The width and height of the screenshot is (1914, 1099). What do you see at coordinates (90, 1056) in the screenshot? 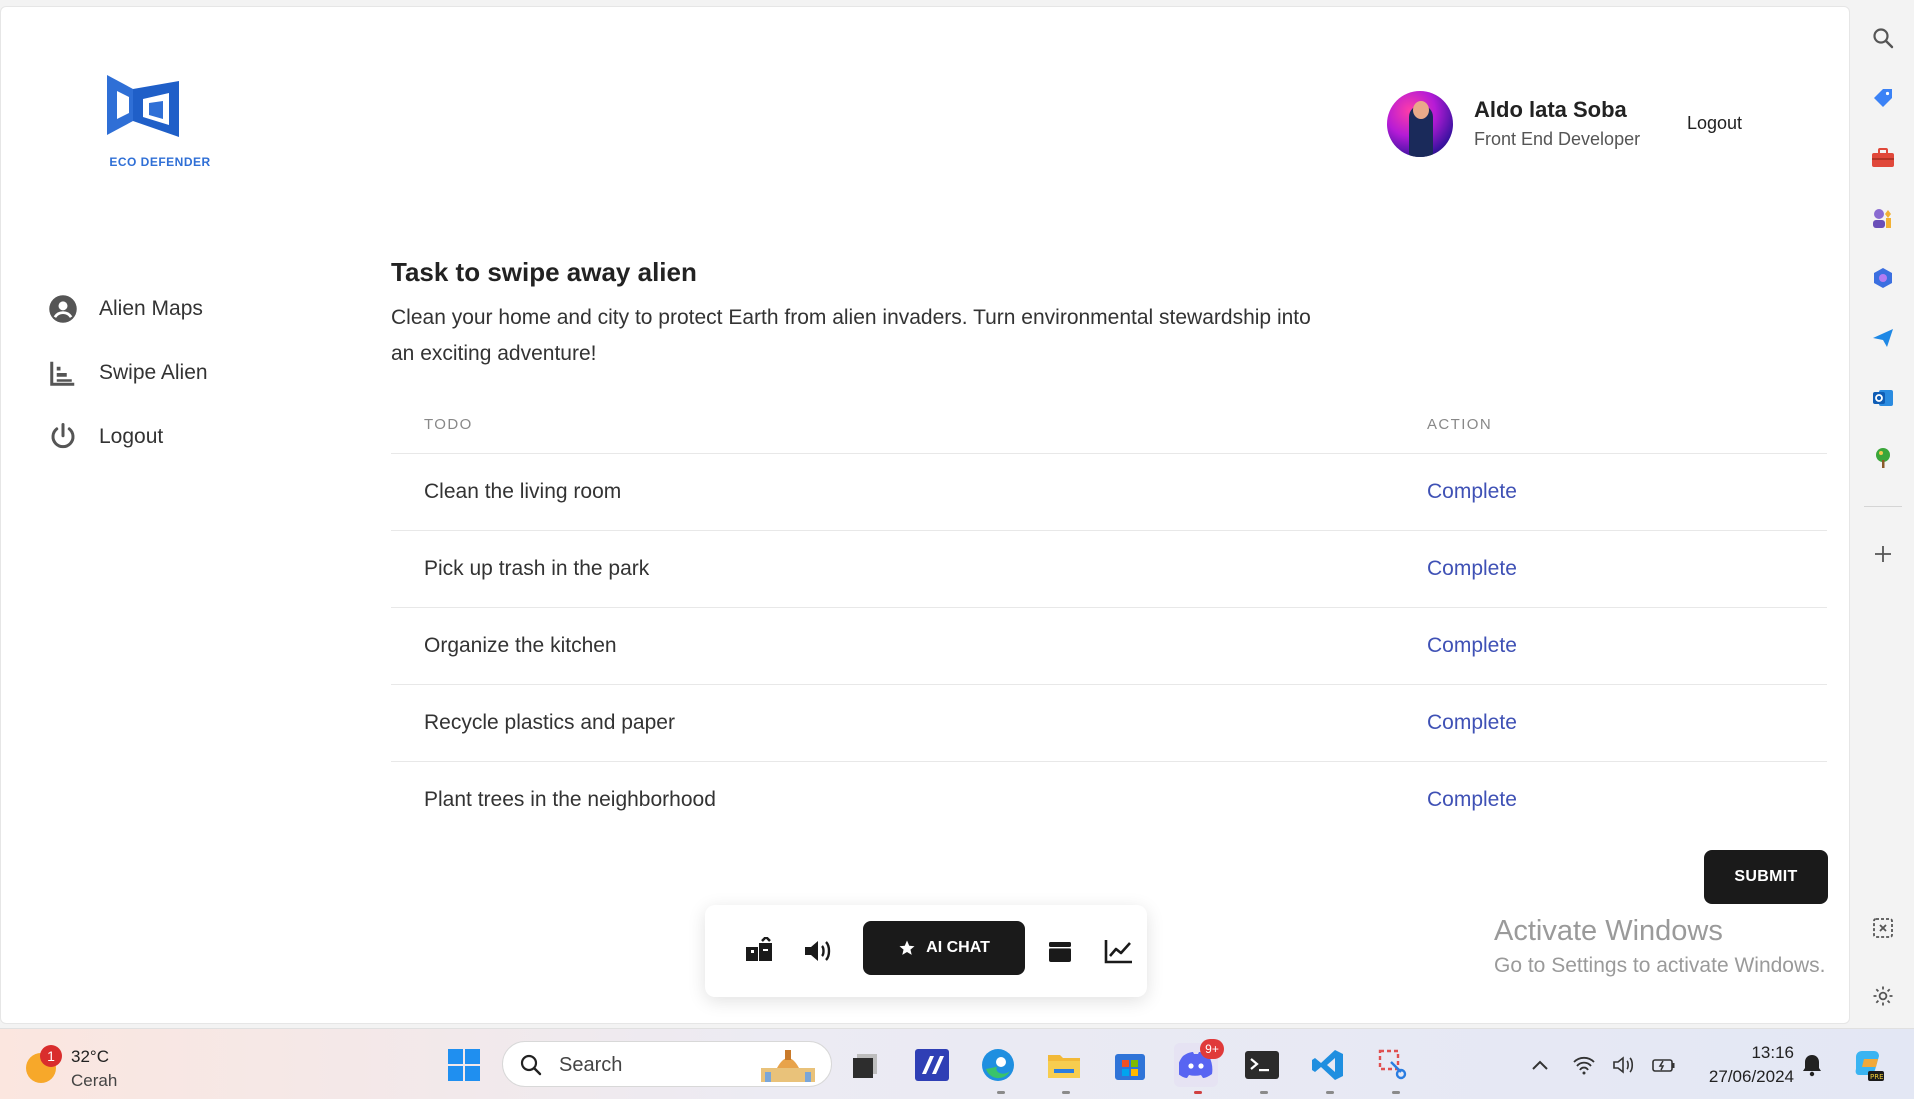
I see `weather-temp: 32°C` at bounding box center [90, 1056].